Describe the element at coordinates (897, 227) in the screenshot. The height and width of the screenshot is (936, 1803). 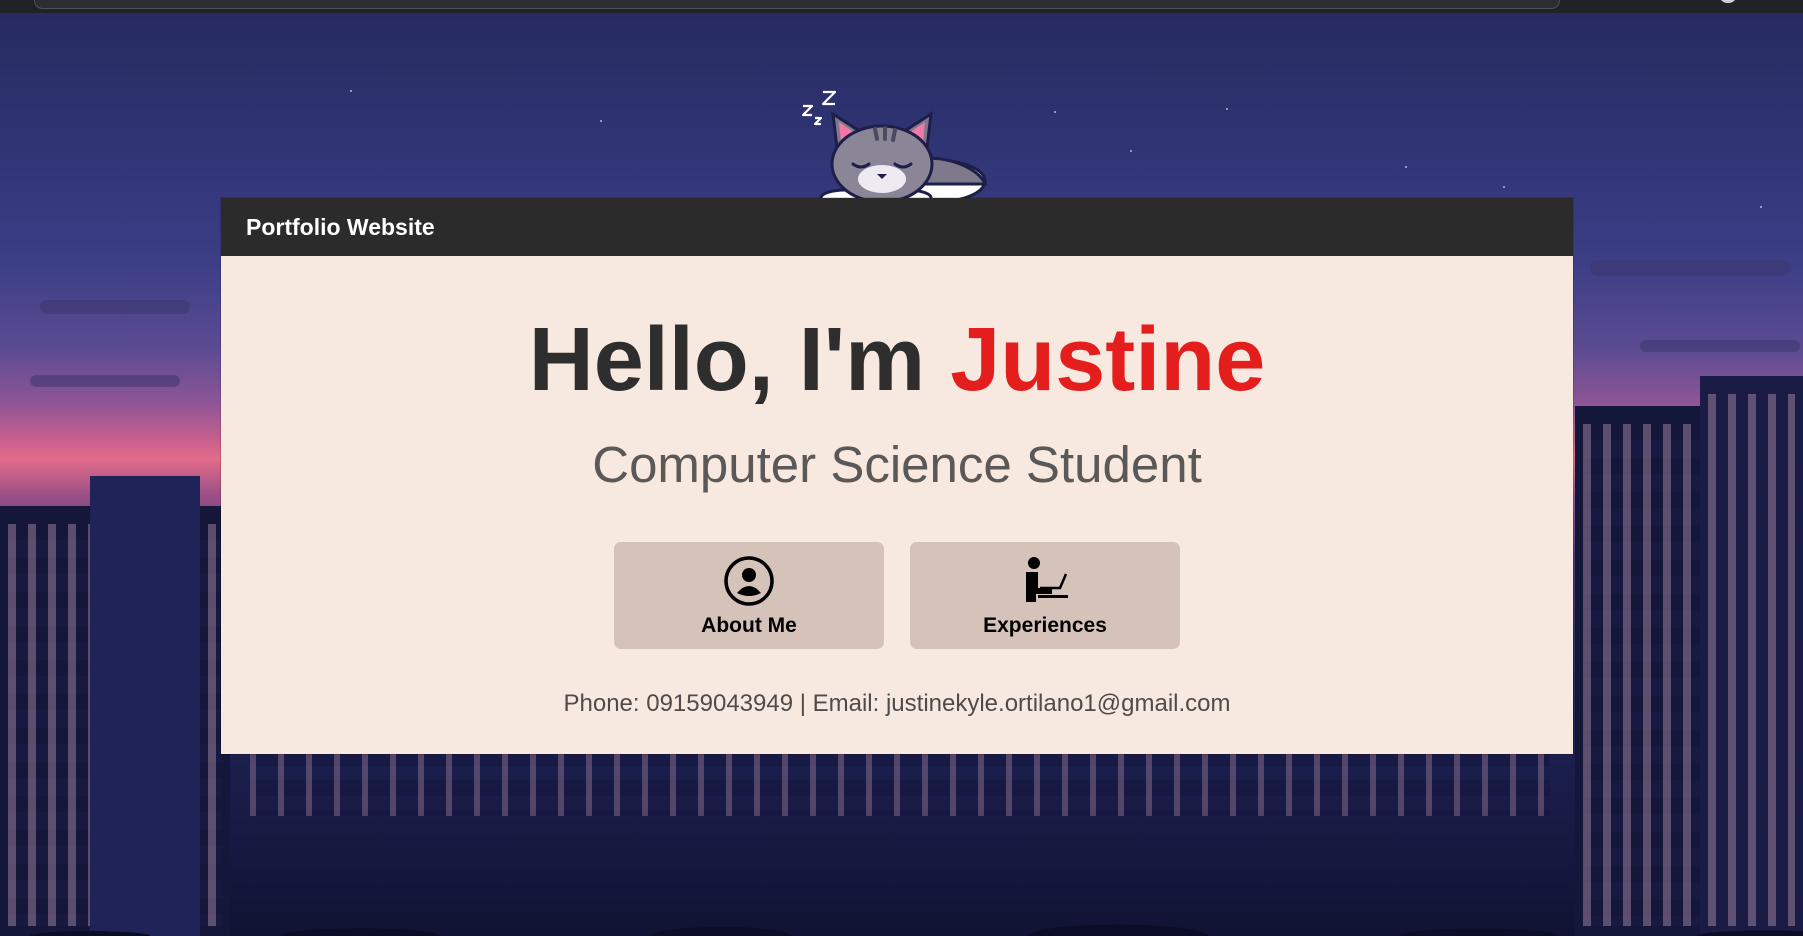
I see `navbar: Portfolio Website` at that location.